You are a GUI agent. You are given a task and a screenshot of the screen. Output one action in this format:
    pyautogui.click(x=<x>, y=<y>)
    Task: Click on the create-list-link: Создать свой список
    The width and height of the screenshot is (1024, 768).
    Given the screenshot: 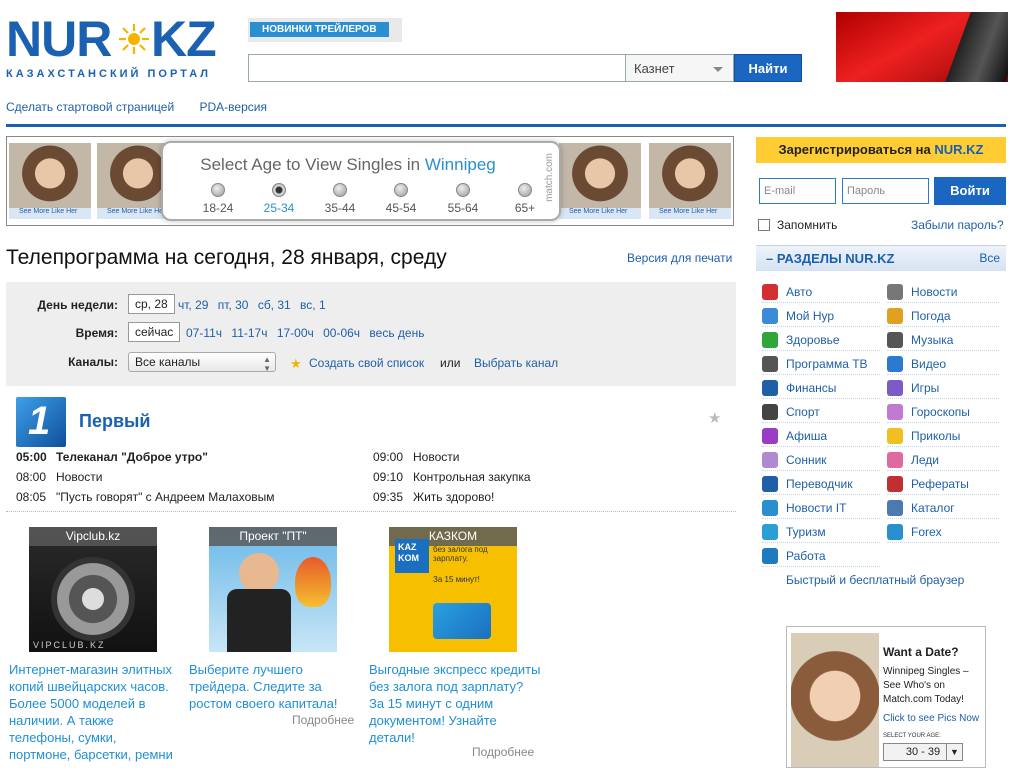 What is the action you would take?
    pyautogui.click(x=366, y=363)
    